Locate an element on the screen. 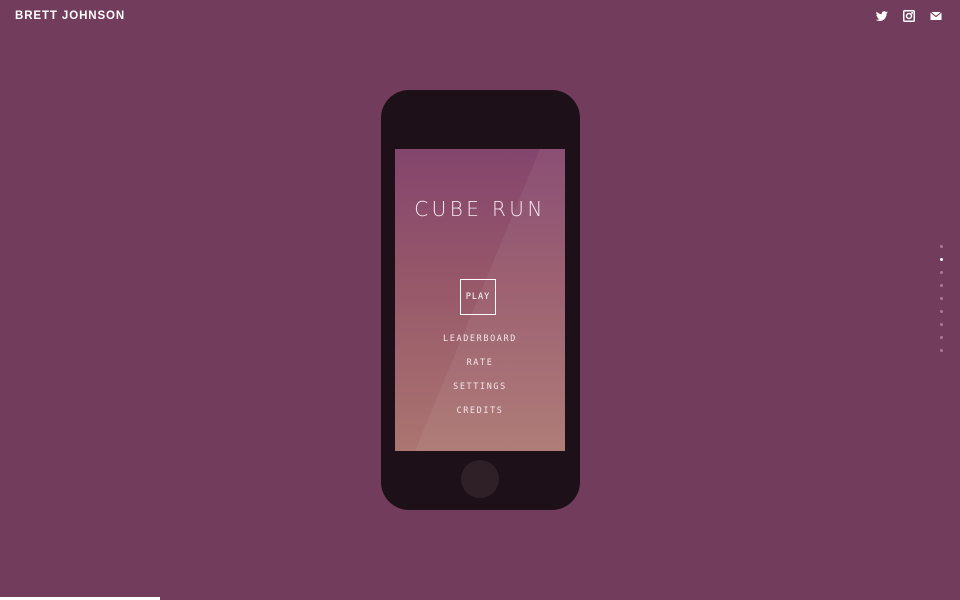 This screenshot has height=600, width=960. game-menu: LEADERBOARD RATE SETTINGS CREDITS is located at coordinates (480, 381).